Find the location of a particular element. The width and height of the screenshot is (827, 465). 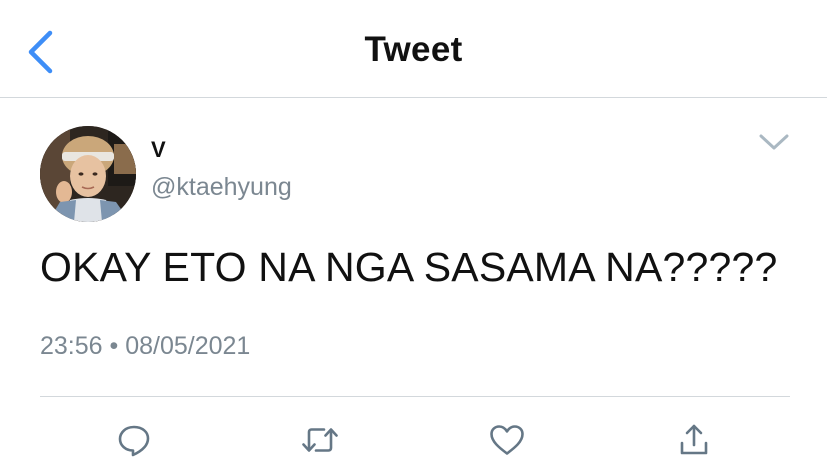

retweet-icon is located at coordinates (320, 440).